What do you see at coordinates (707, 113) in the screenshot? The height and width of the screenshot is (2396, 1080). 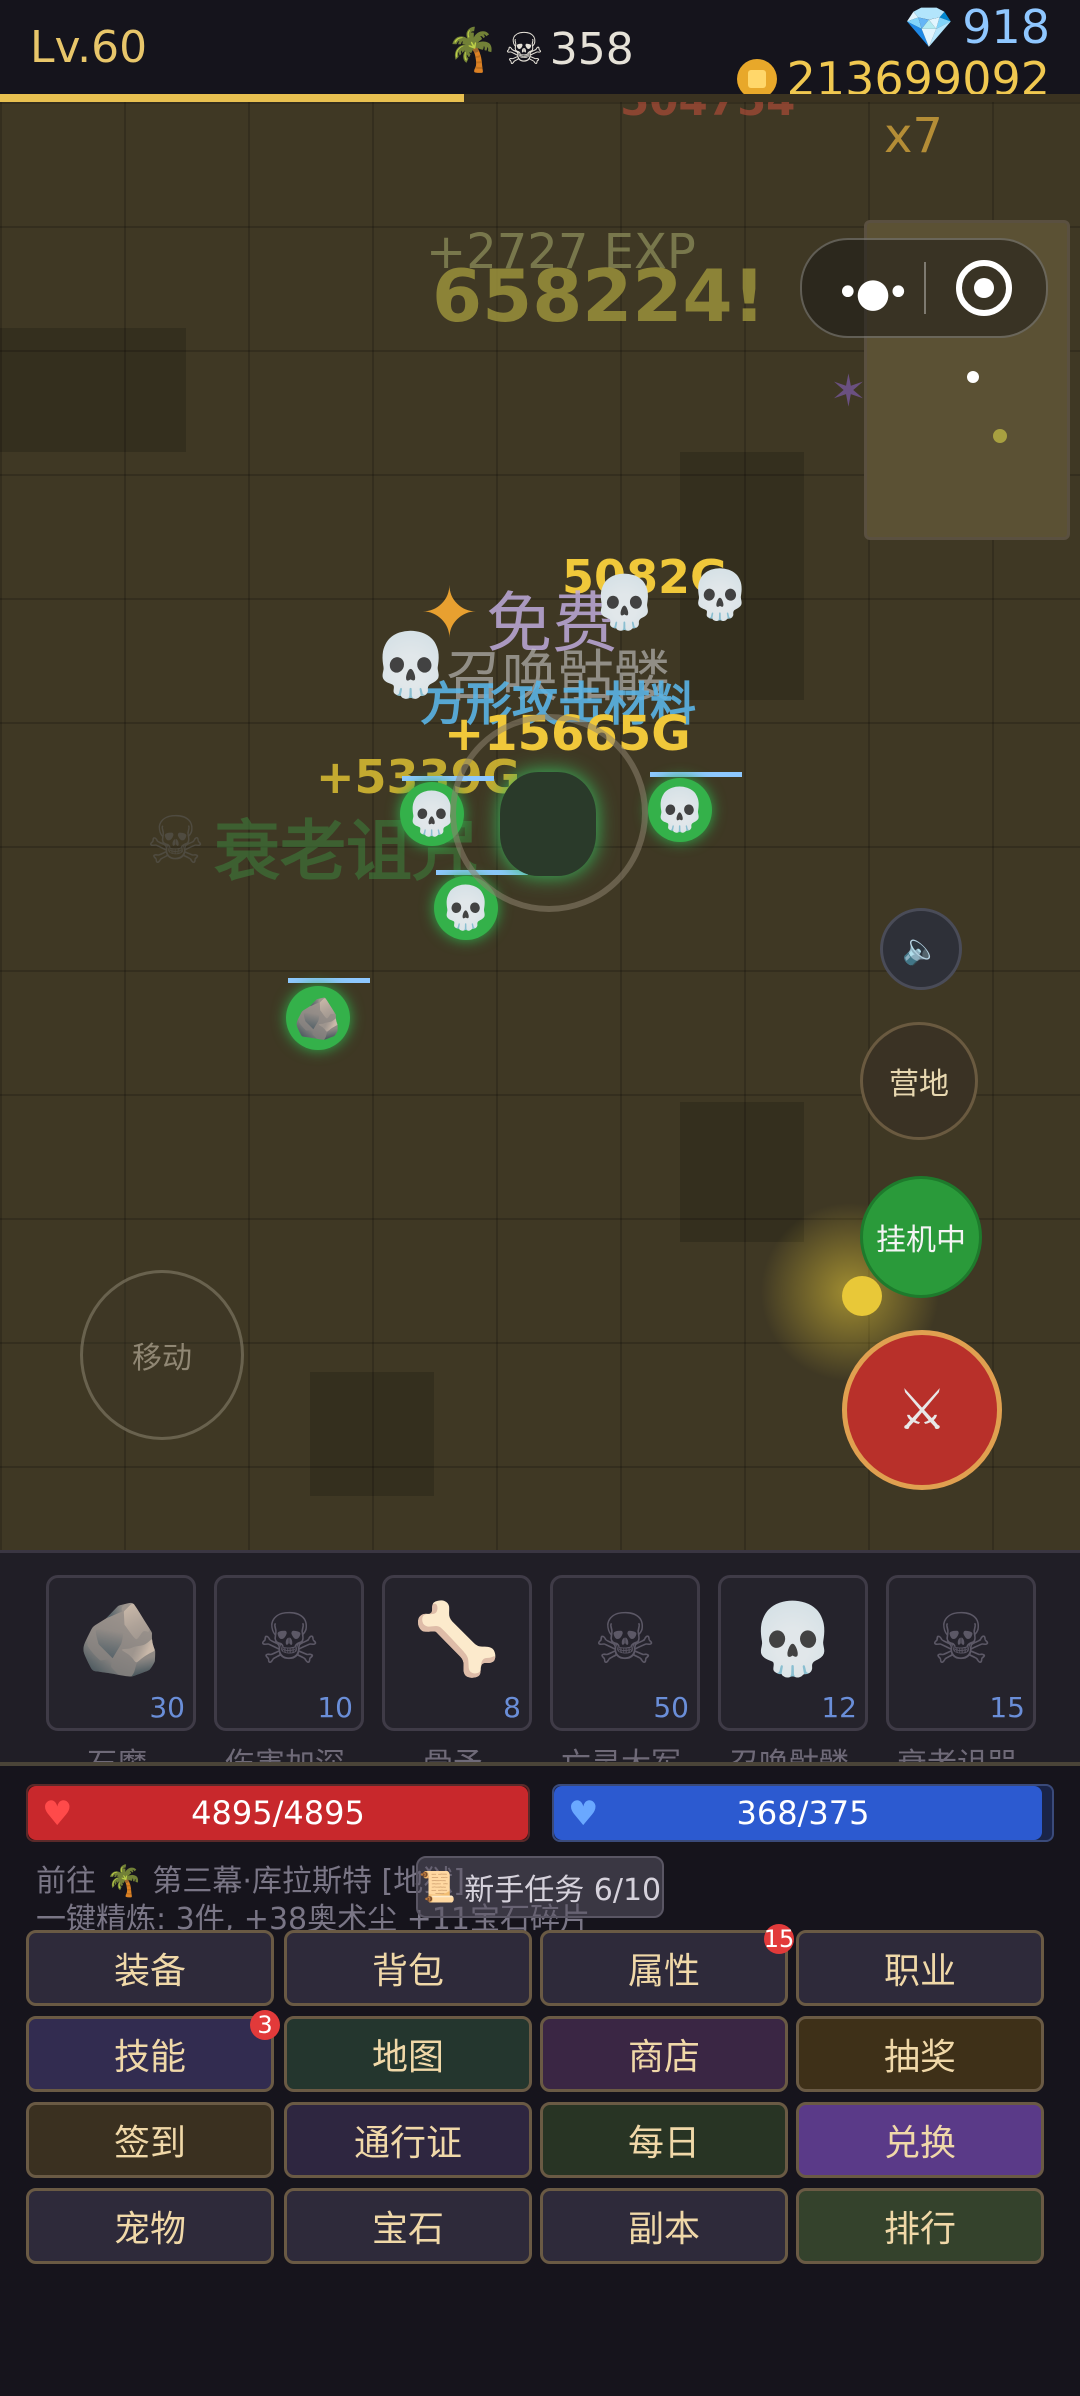 I see `damage-number: 504754` at bounding box center [707, 113].